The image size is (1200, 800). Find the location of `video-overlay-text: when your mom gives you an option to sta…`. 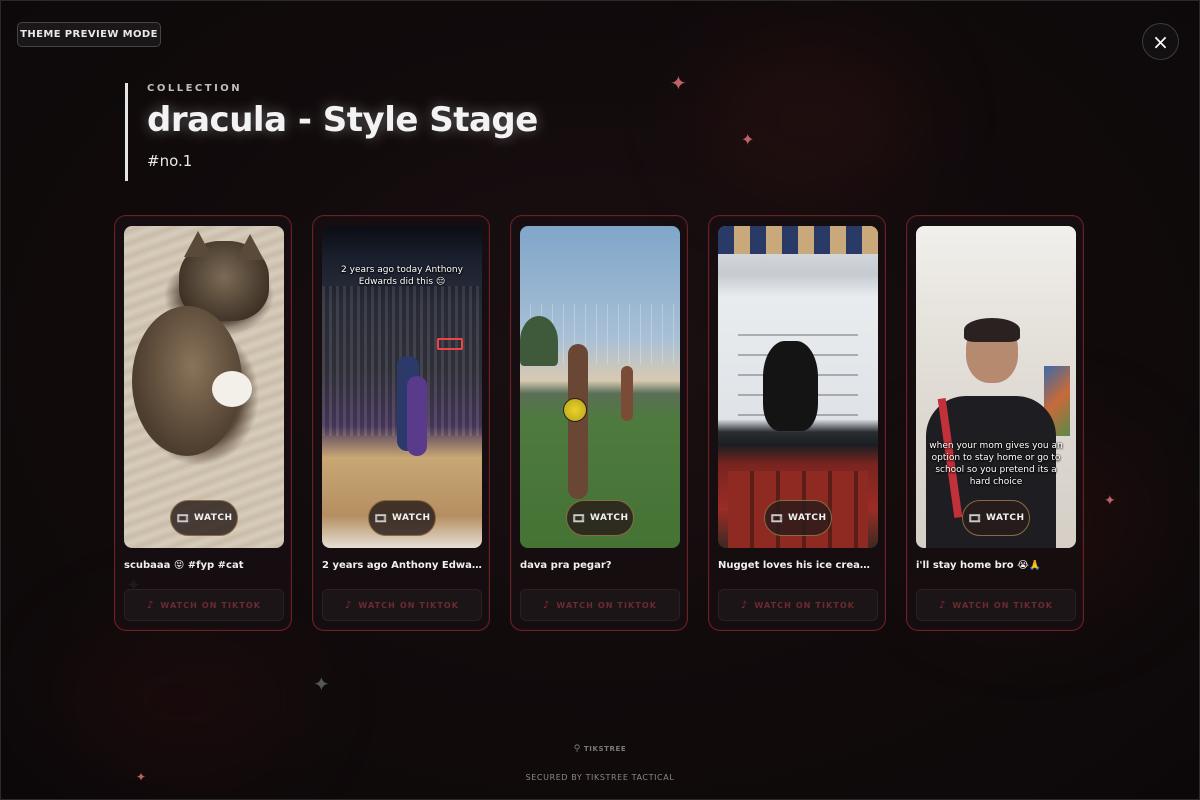

video-overlay-text: when your mom gives you an option to sta… is located at coordinates (996, 464).